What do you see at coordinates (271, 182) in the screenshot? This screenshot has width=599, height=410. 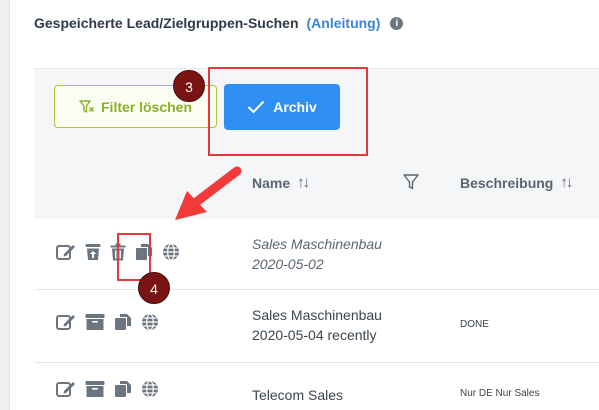 I see `column-name-label: Name` at bounding box center [271, 182].